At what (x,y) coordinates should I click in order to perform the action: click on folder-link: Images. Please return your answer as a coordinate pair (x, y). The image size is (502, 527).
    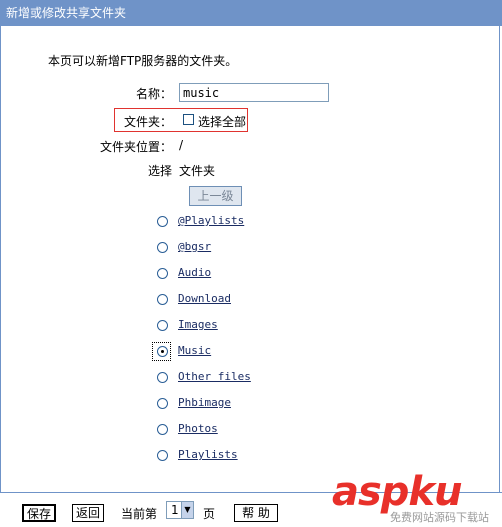
    Looking at the image, I should click on (198, 324).